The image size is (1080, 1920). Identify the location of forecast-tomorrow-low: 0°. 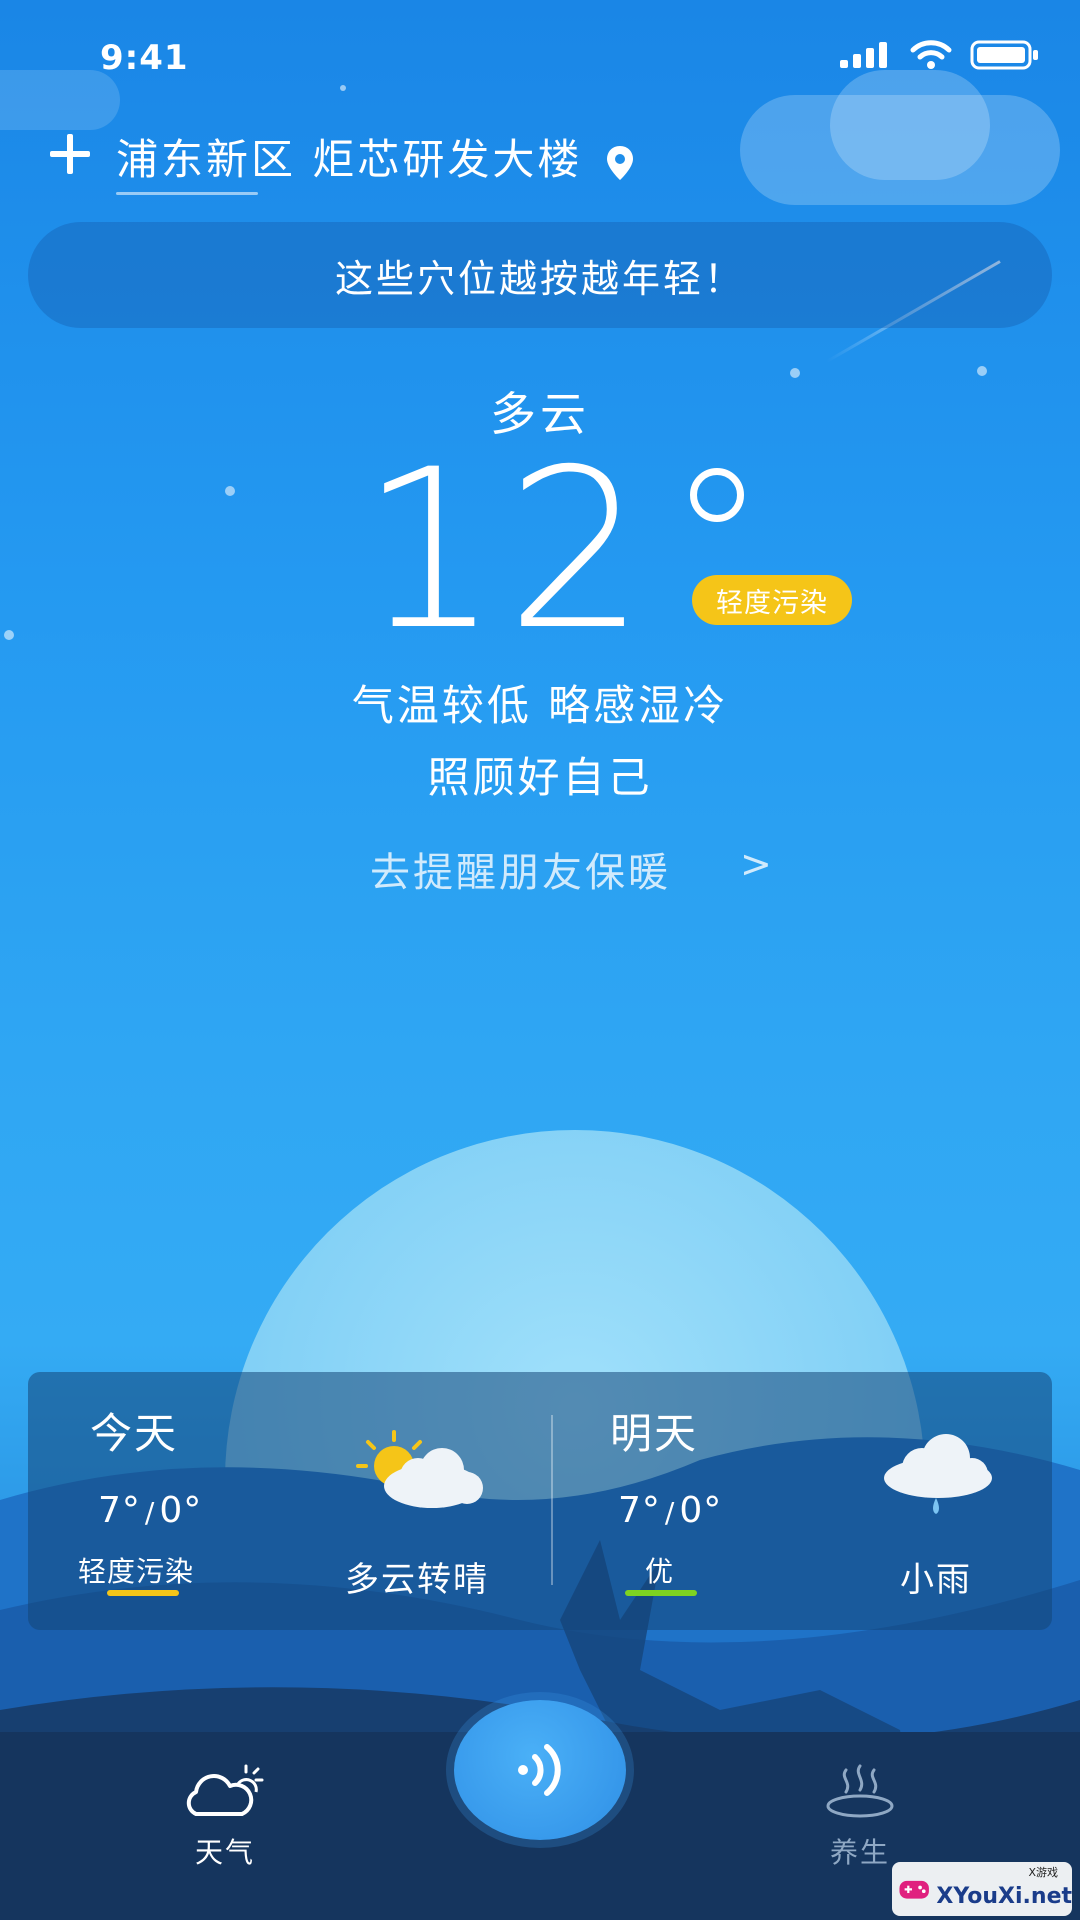
(701, 1510).